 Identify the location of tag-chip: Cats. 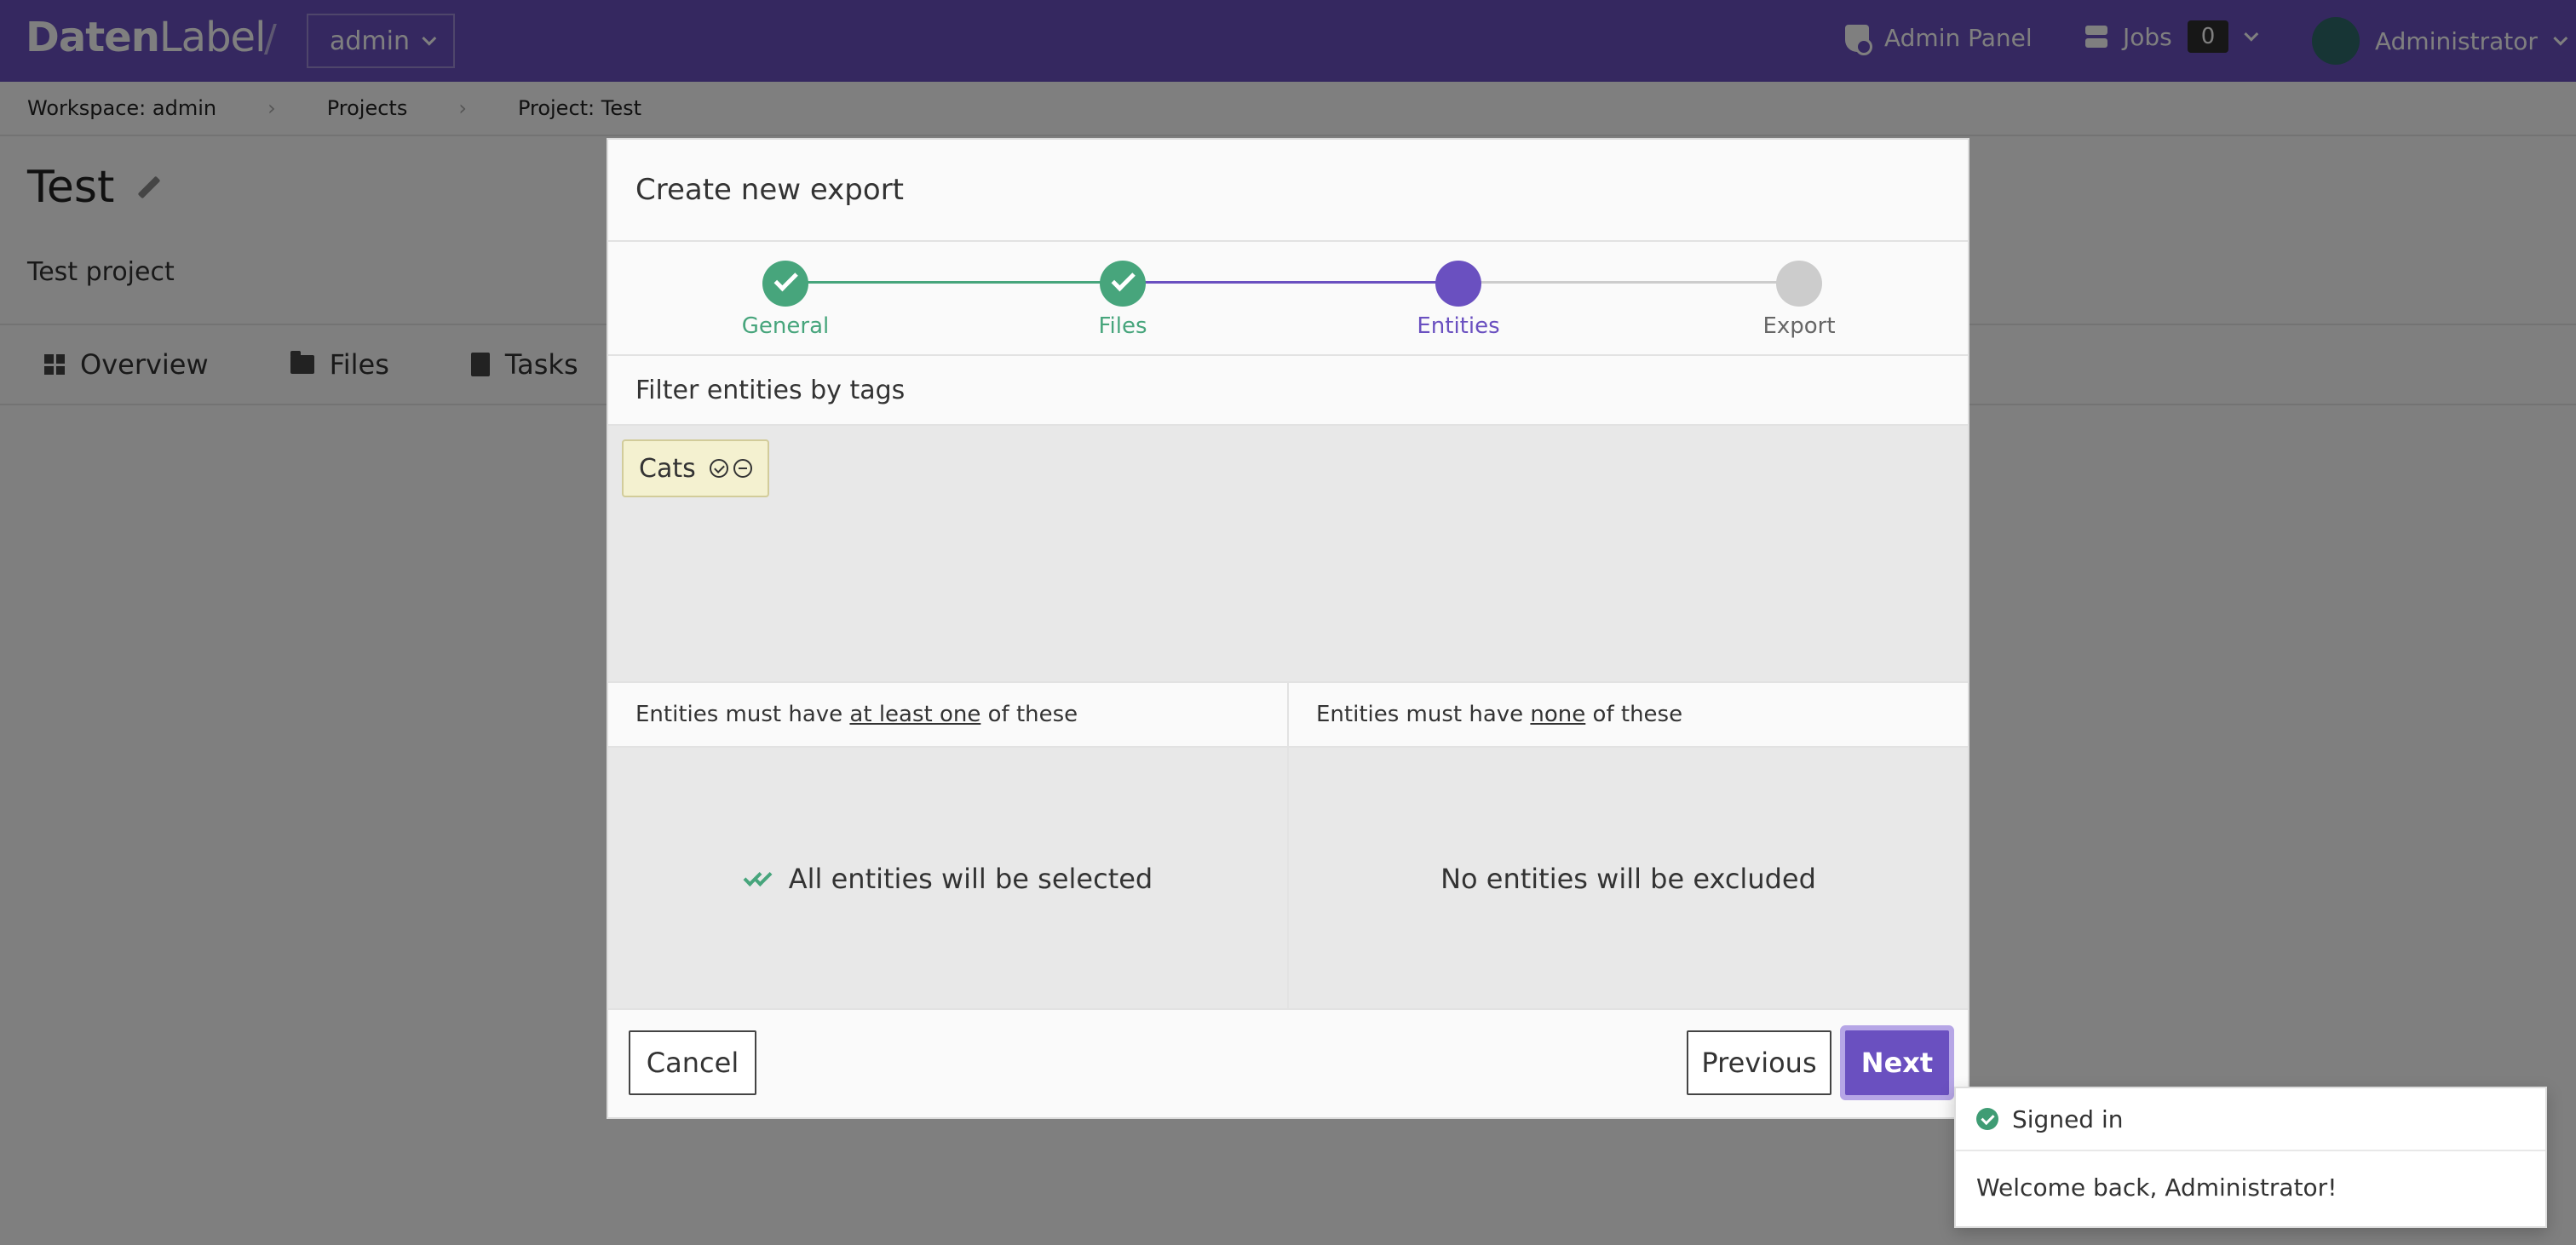
(696, 468).